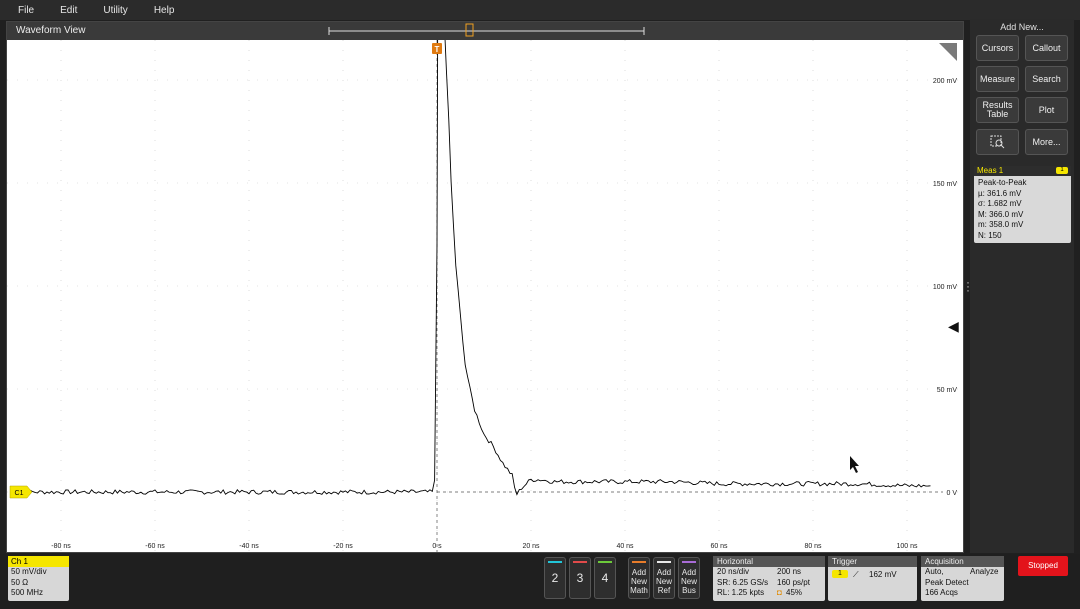  I want to click on zoom-icon, so click(997, 142).